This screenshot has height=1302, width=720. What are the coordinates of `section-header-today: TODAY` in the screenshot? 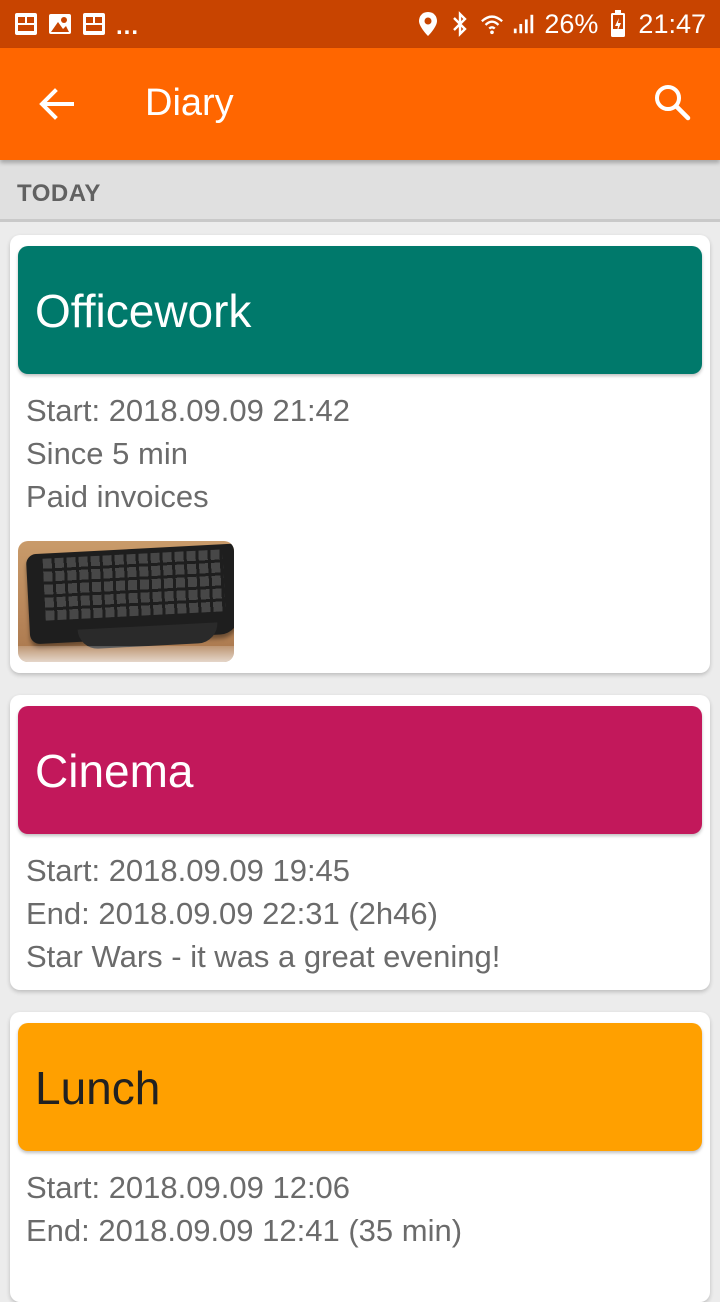 It's located at (360, 191).